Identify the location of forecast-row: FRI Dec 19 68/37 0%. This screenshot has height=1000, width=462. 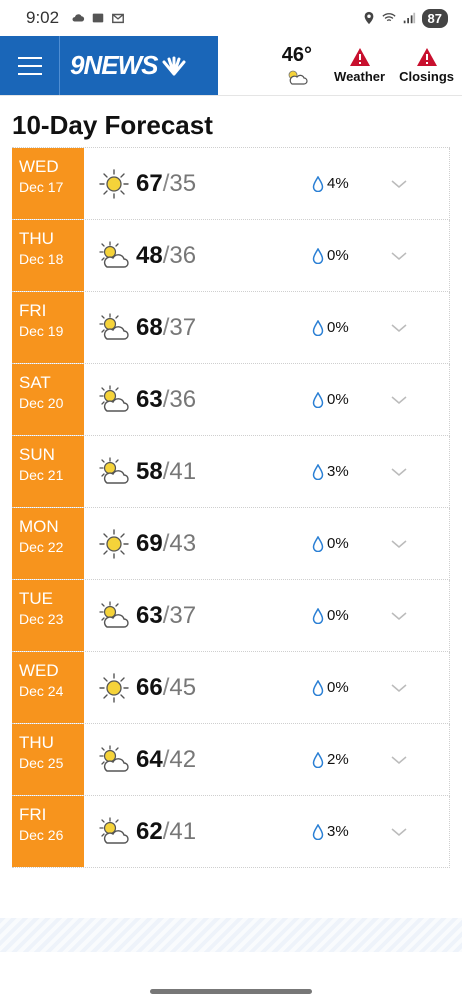
(231, 328).